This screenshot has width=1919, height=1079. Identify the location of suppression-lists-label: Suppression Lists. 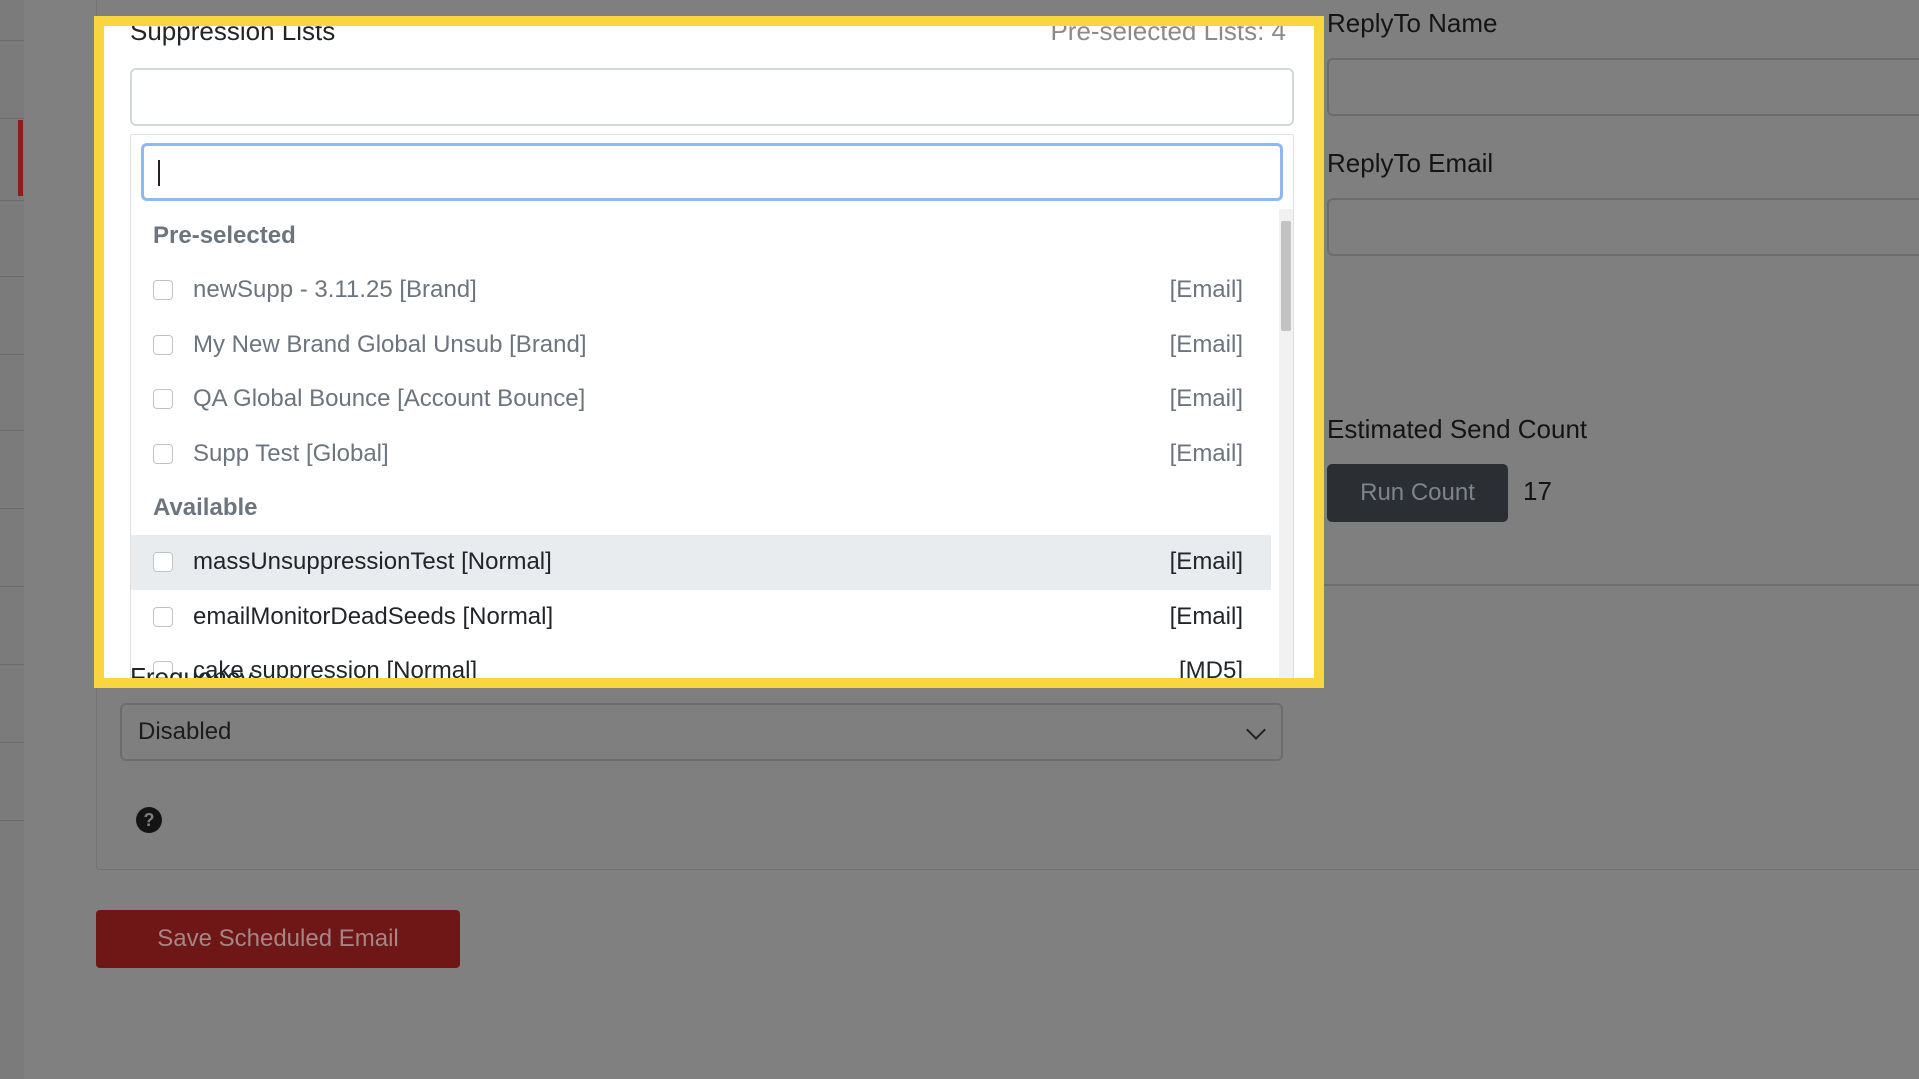
(233, 31).